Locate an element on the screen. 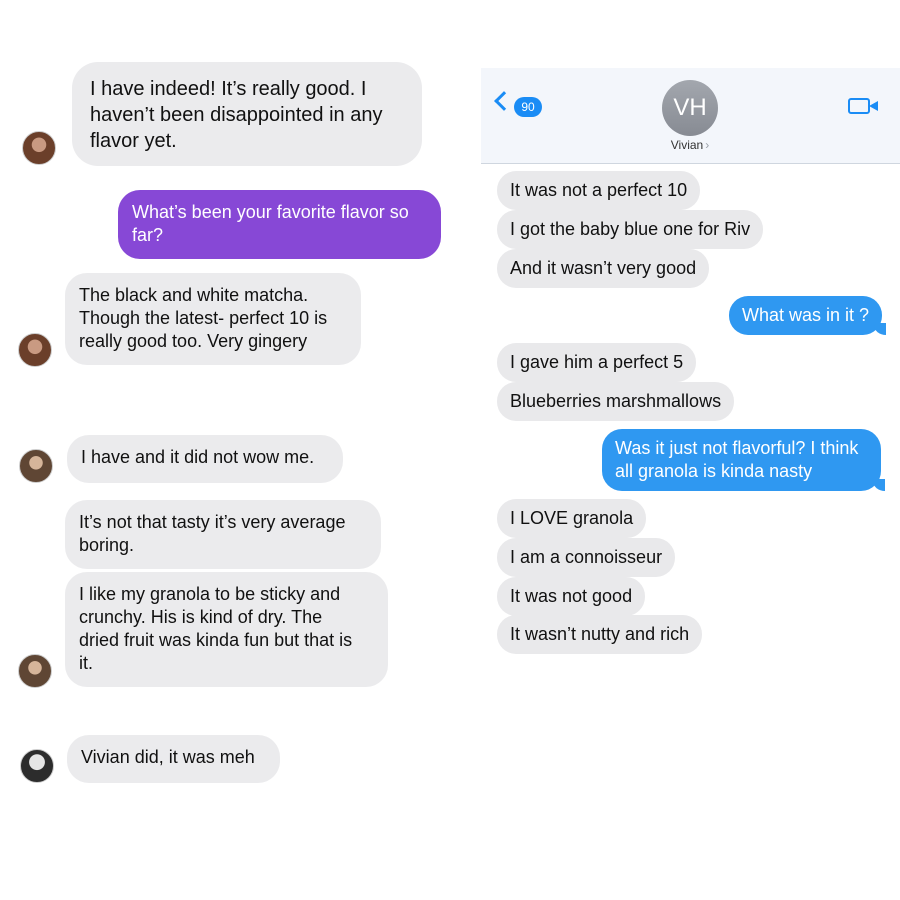  message-bubble-incoming: I have and it did not wow me. is located at coordinates (205, 459).